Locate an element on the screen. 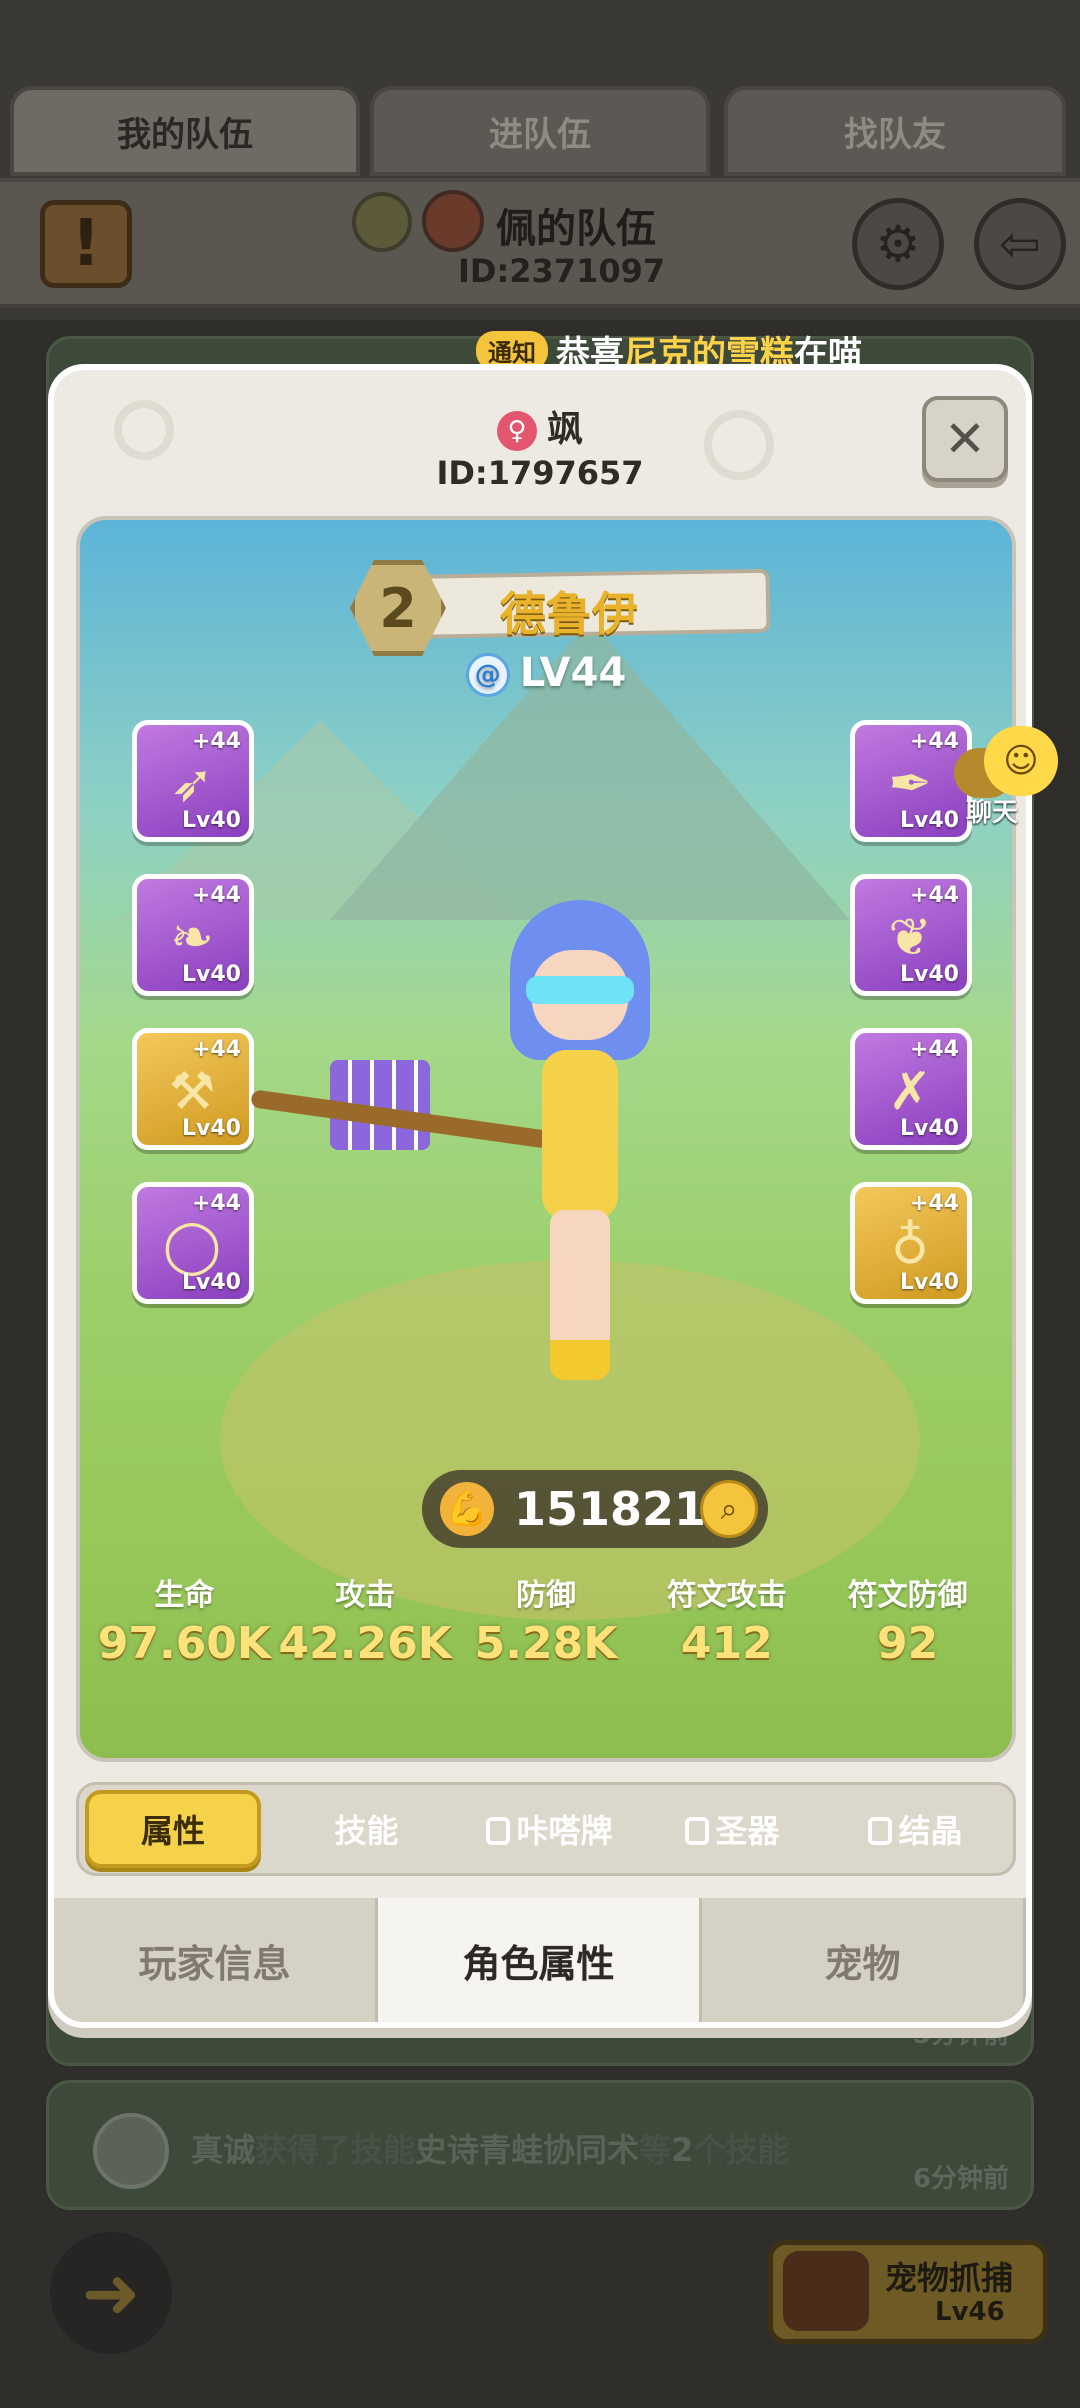  team-id: ID:2371097 is located at coordinates (562, 271).